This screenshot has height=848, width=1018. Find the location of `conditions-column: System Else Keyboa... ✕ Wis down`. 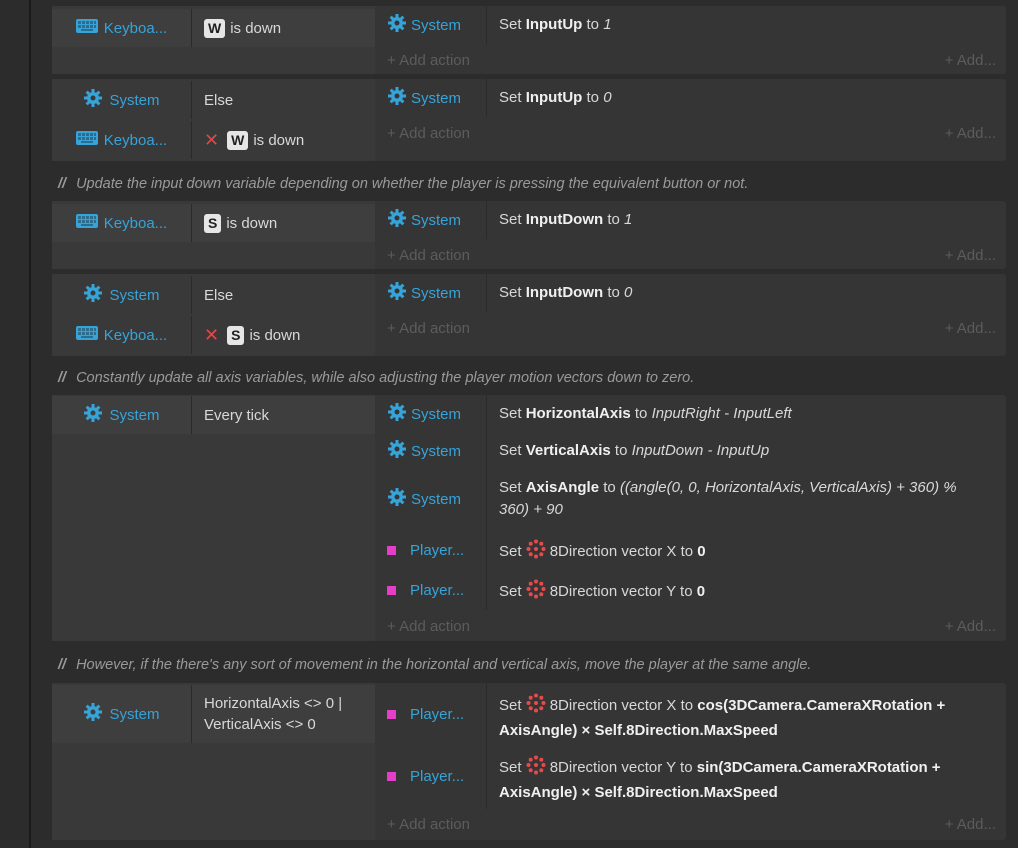

conditions-column: System Else Keyboa... ✕ Wis down is located at coordinates (213, 120).